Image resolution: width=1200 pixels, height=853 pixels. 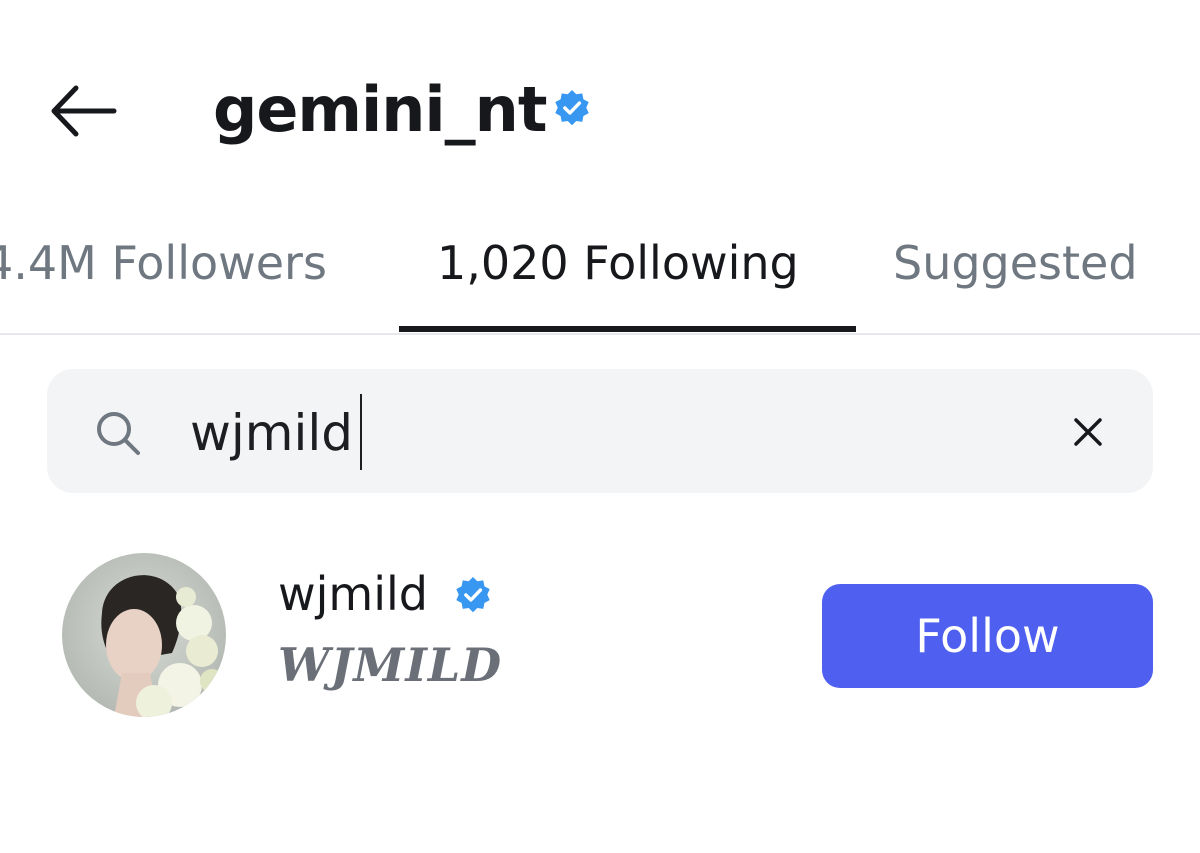 What do you see at coordinates (380, 109) in the screenshot?
I see `page-title: gemini_nt` at bounding box center [380, 109].